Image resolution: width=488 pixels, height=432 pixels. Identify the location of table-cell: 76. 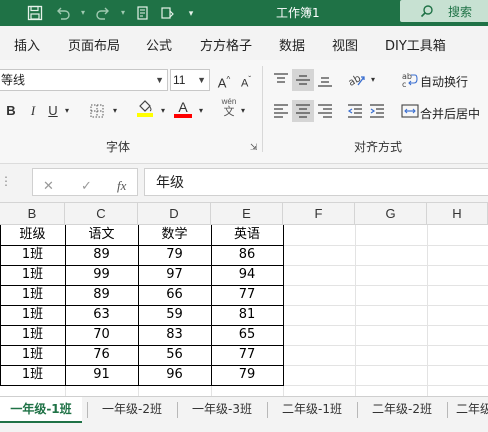
(101, 355).